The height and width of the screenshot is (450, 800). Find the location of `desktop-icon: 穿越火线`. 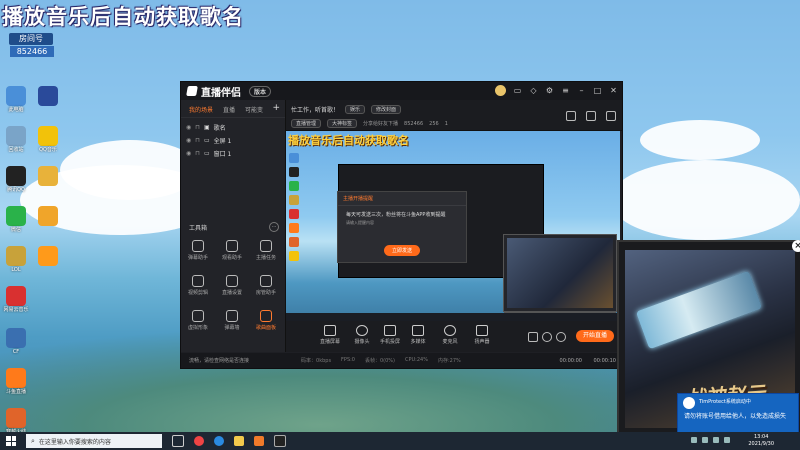

desktop-icon: 穿越火线 is located at coordinates (16, 421).